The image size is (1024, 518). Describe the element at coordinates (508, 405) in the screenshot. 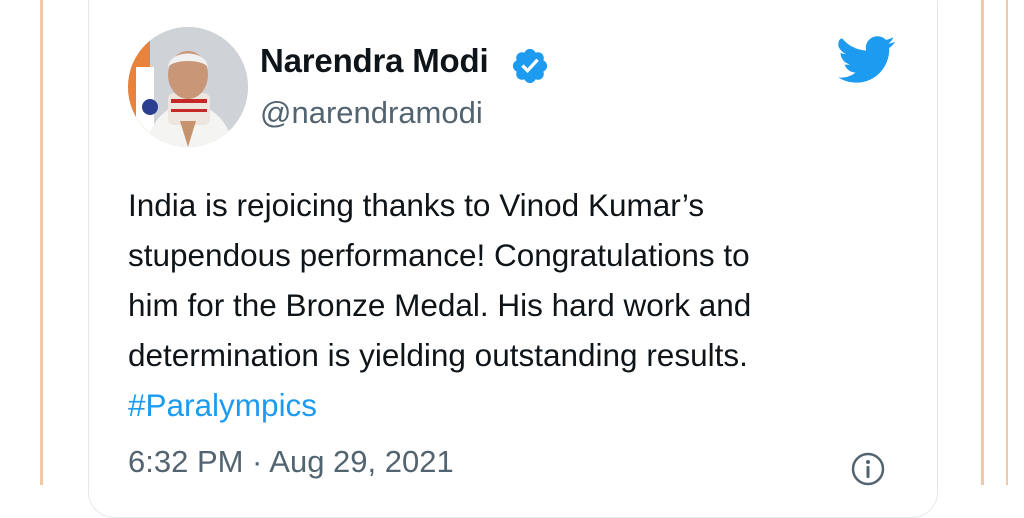

I see `hashtag-link: #Paralympics` at that location.